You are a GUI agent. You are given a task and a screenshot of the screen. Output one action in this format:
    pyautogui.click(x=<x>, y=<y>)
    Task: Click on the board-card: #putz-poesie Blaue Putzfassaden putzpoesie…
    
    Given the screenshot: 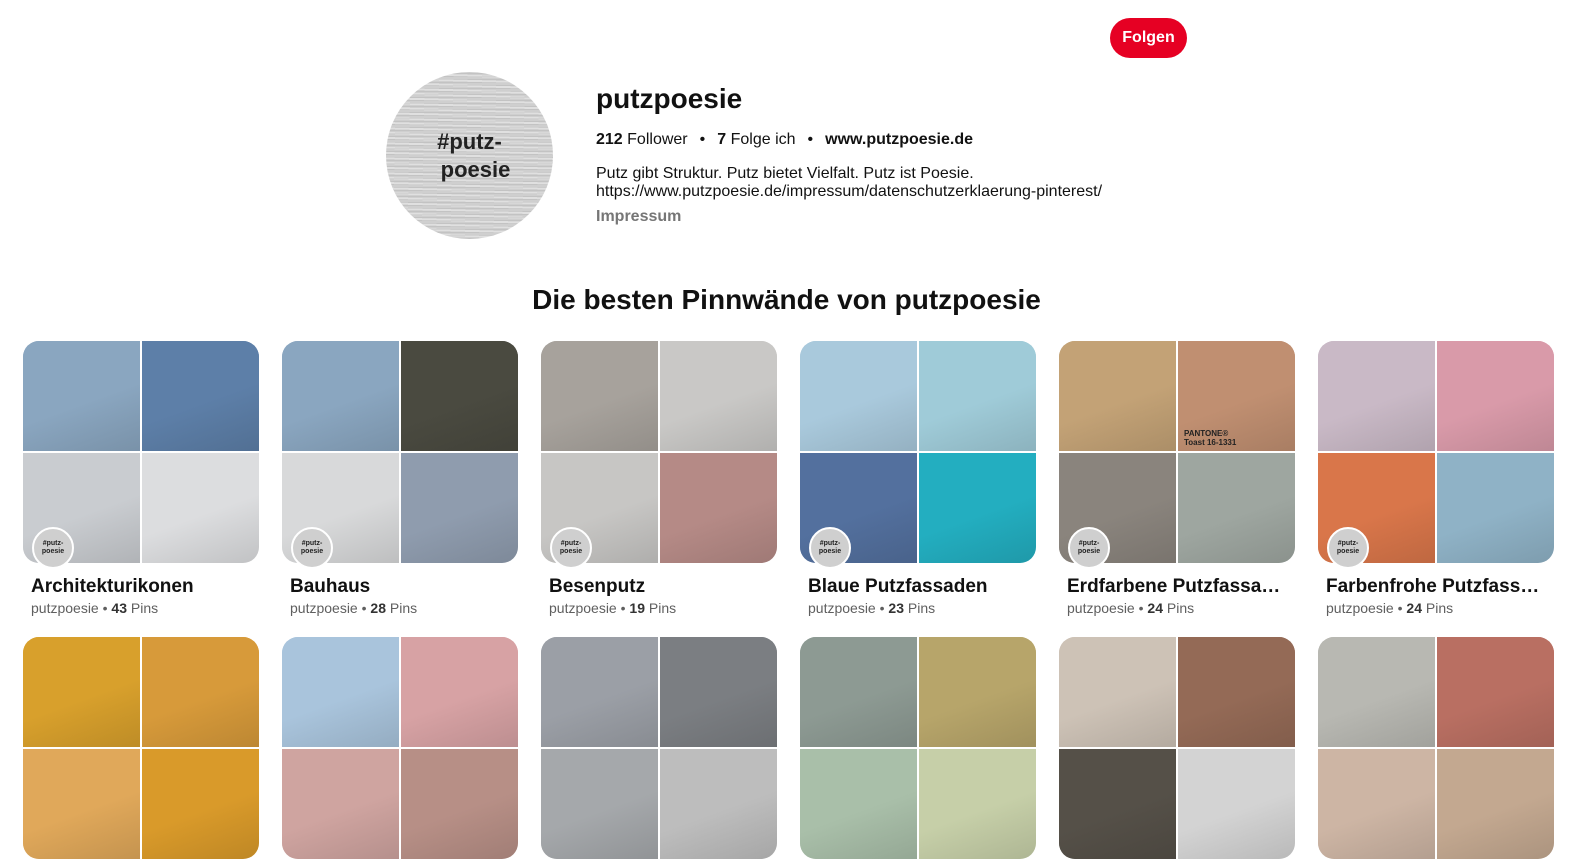 What is the action you would take?
    pyautogui.click(x=918, y=479)
    